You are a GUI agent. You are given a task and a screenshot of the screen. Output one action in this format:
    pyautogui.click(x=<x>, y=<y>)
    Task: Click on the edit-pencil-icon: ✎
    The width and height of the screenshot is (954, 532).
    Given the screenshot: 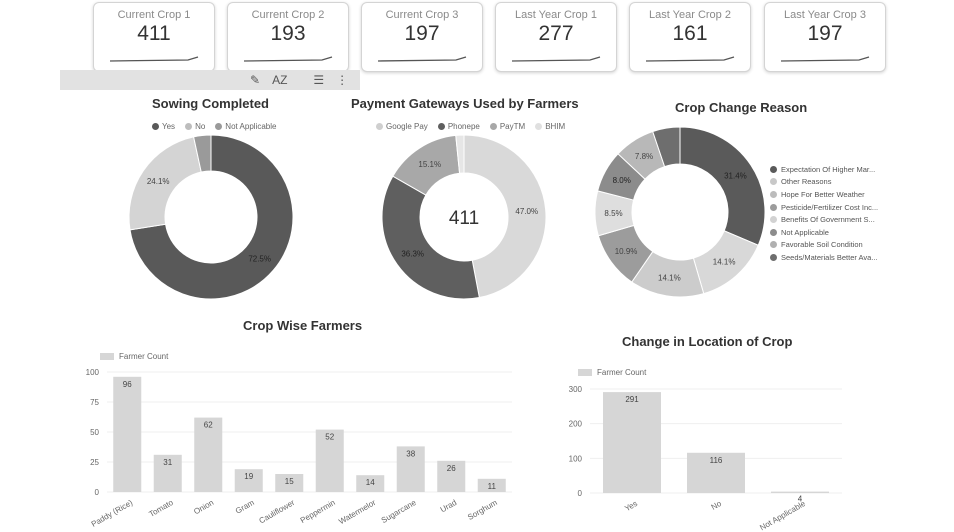 What is the action you would take?
    pyautogui.click(x=255, y=80)
    